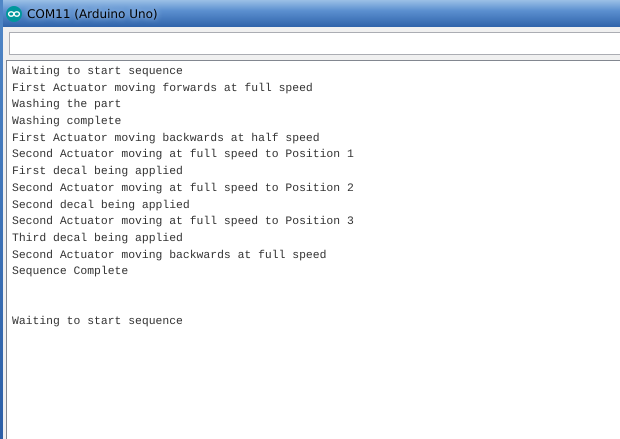 The width and height of the screenshot is (620, 439). I want to click on output-line: Second Actuator moving at full speed to Position 2, so click(183, 189).